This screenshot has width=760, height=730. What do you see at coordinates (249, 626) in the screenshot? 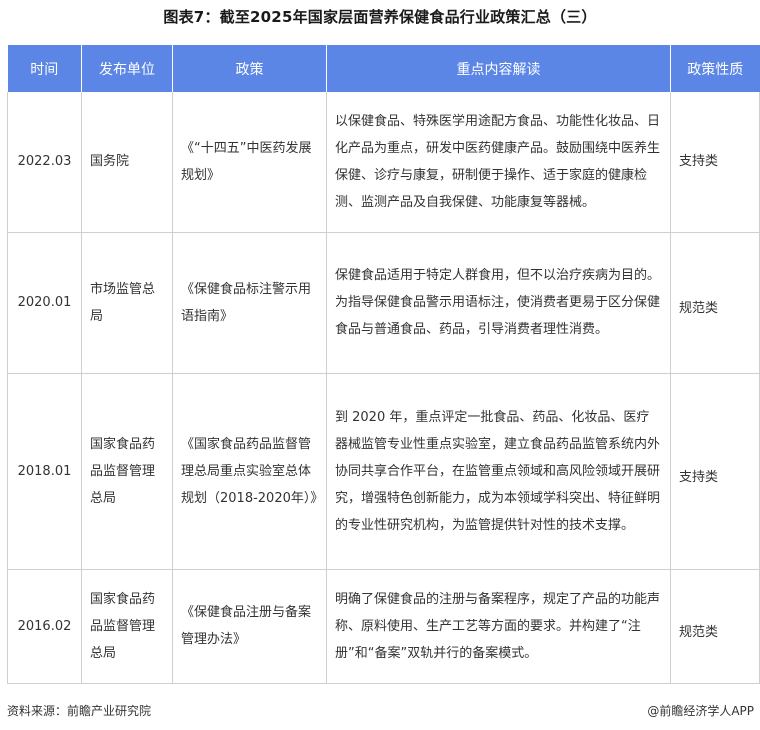
I see `cell-policy: 《保健食品注册与备案管理办法》` at bounding box center [249, 626].